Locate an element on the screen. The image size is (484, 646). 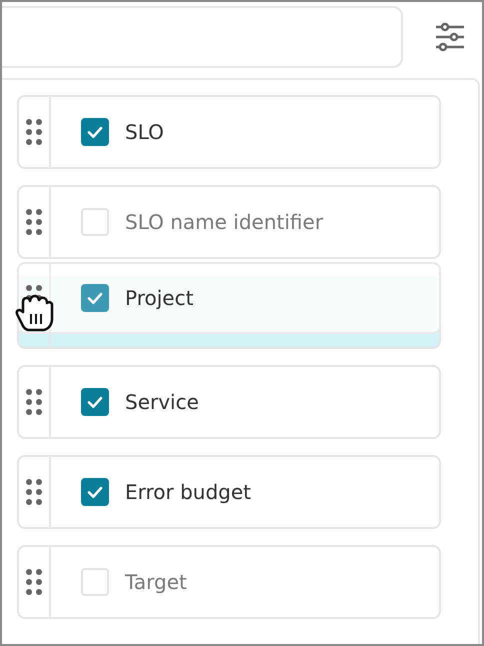
column-label: Error budget is located at coordinates (188, 492).